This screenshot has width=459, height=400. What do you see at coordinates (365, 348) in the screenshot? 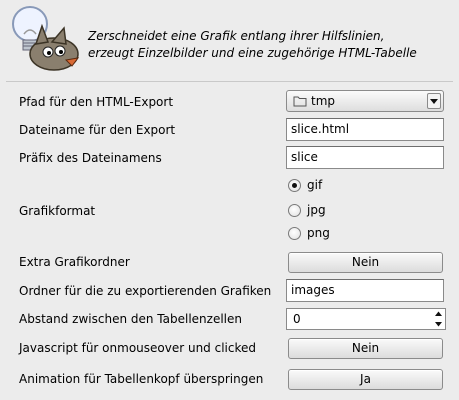
I see `javascript-toggle-button: Nein` at bounding box center [365, 348].